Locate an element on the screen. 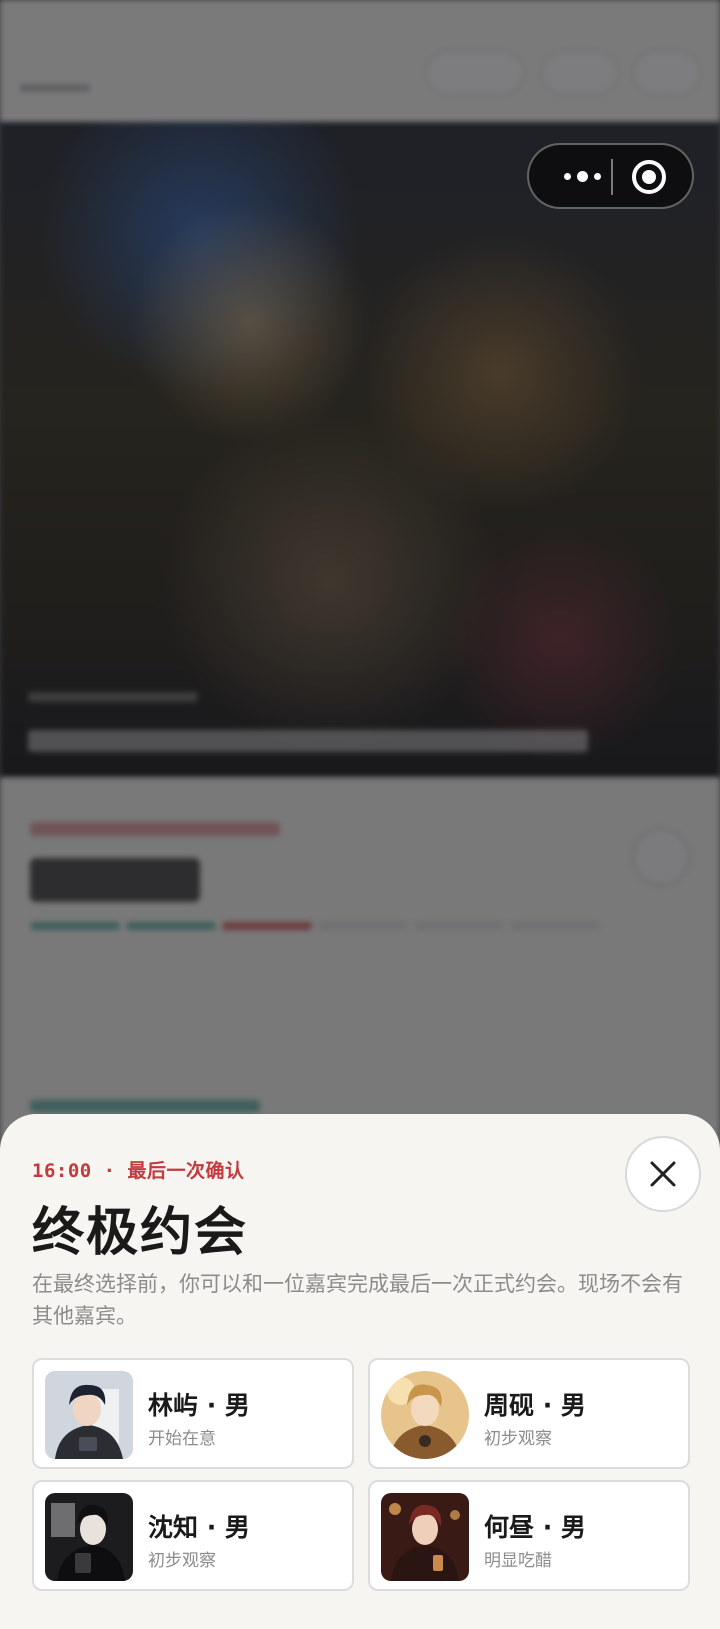 The height and width of the screenshot is (1629, 720). sheet-kicker: 16:00 · 最后一次确认 is located at coordinates (138, 1171).